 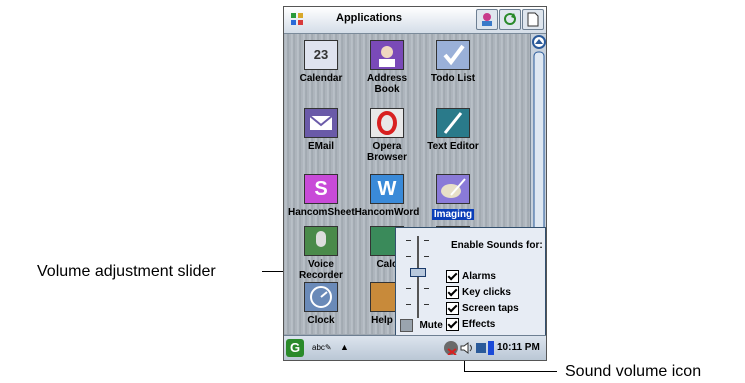 What do you see at coordinates (497, 245) in the screenshot?
I see `enable-sounds-label: Enable Sounds for:` at bounding box center [497, 245].